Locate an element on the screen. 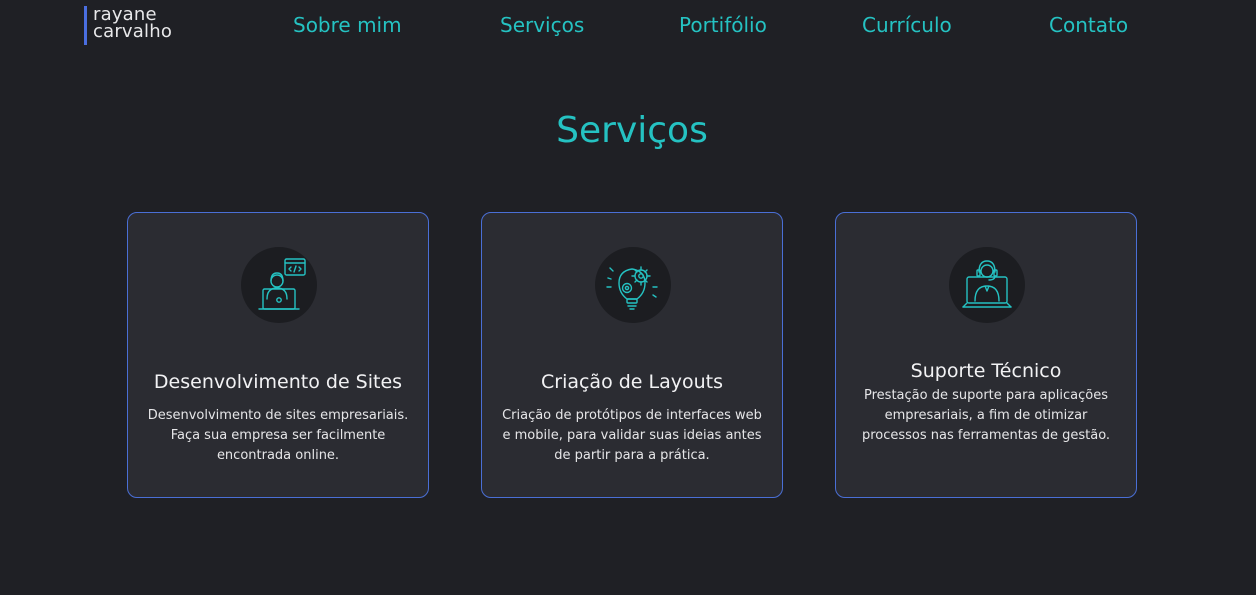 This screenshot has width=1256, height=595. nav-link-sobre-mim: Sobre mim is located at coordinates (347, 25).